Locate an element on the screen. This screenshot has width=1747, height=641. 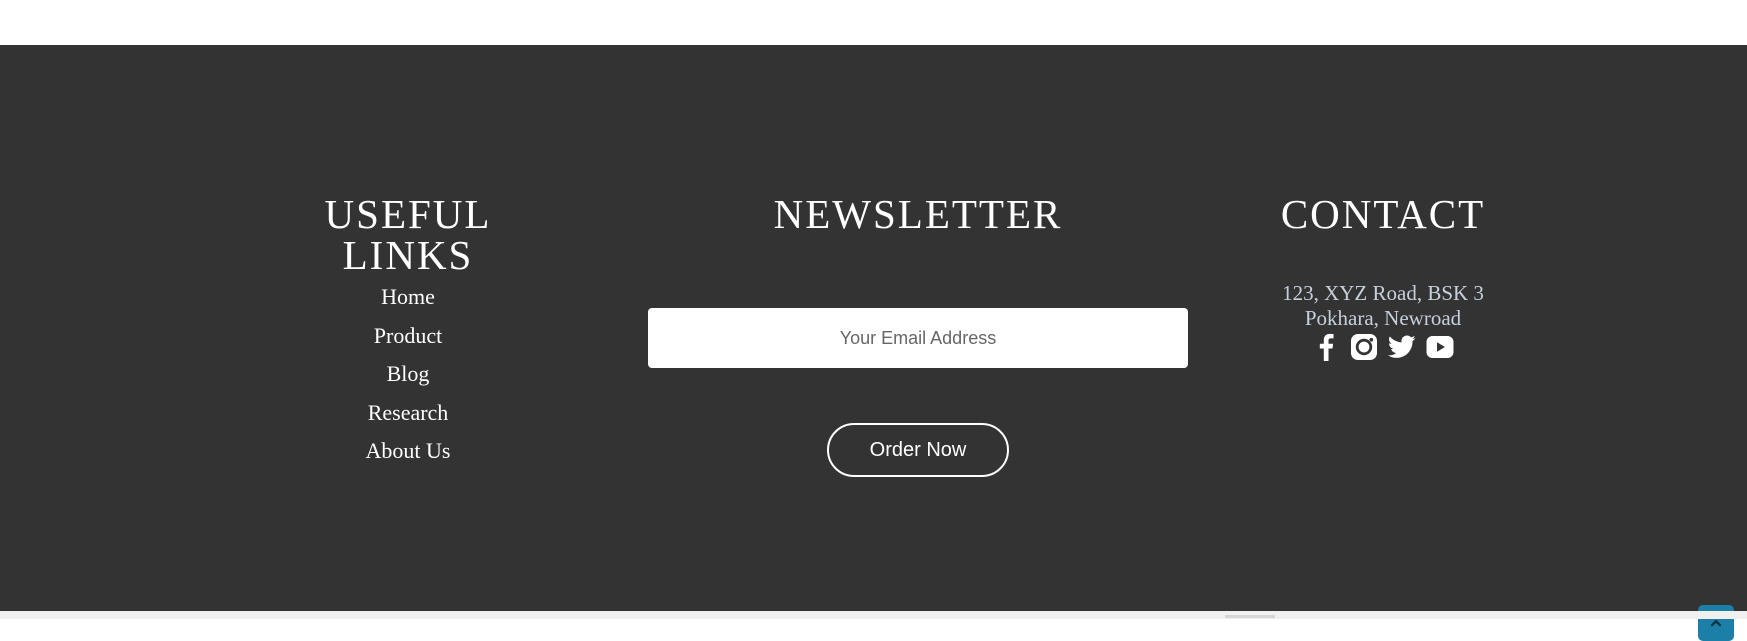
twitter-icon is located at coordinates (1402, 347).